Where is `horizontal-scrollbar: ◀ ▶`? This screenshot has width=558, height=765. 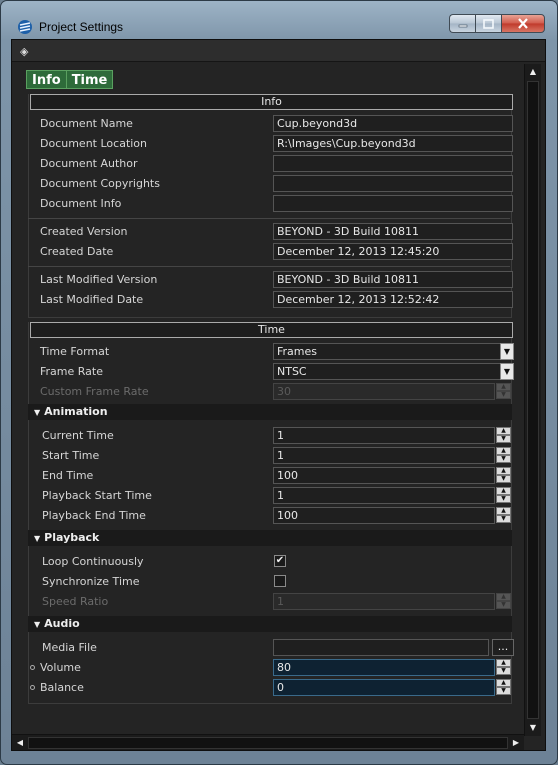 horizontal-scrollbar: ◀ ▶ is located at coordinates (268, 742).